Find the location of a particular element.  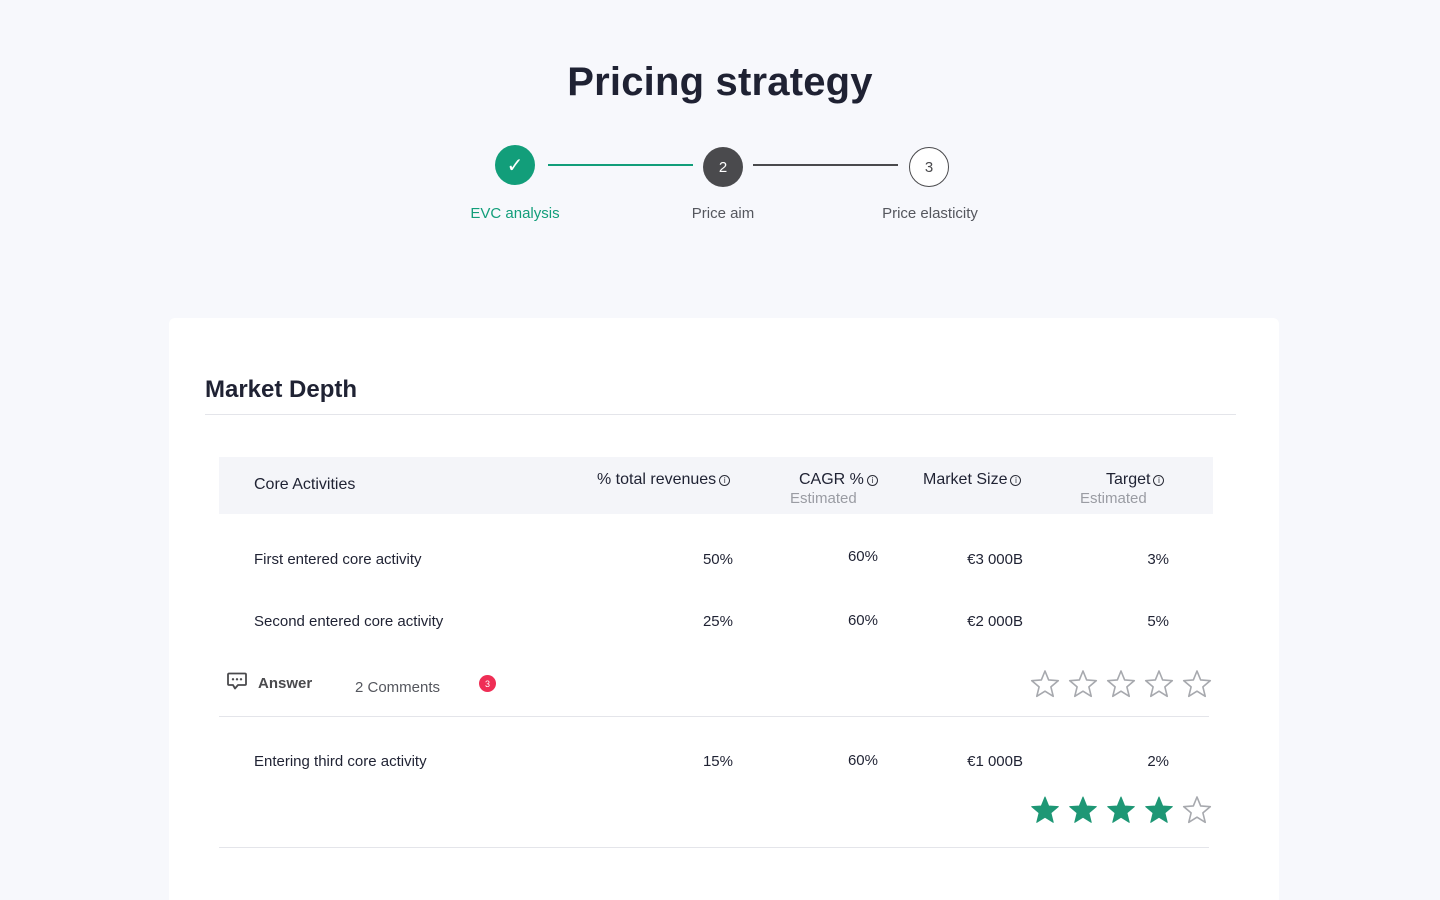

row-3-target: 2% is located at coordinates (1158, 761).